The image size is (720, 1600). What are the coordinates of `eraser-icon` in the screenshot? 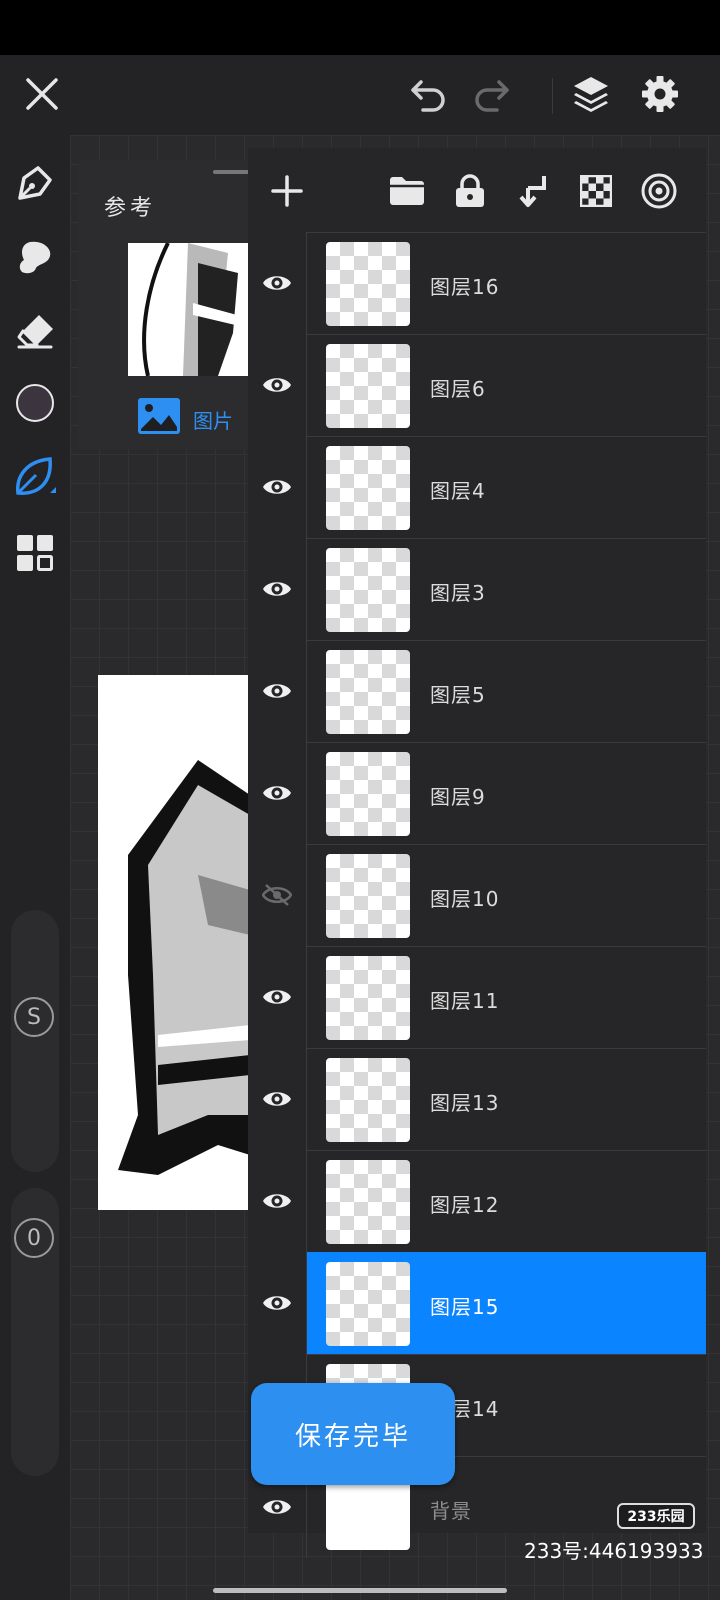 It's located at (35, 332).